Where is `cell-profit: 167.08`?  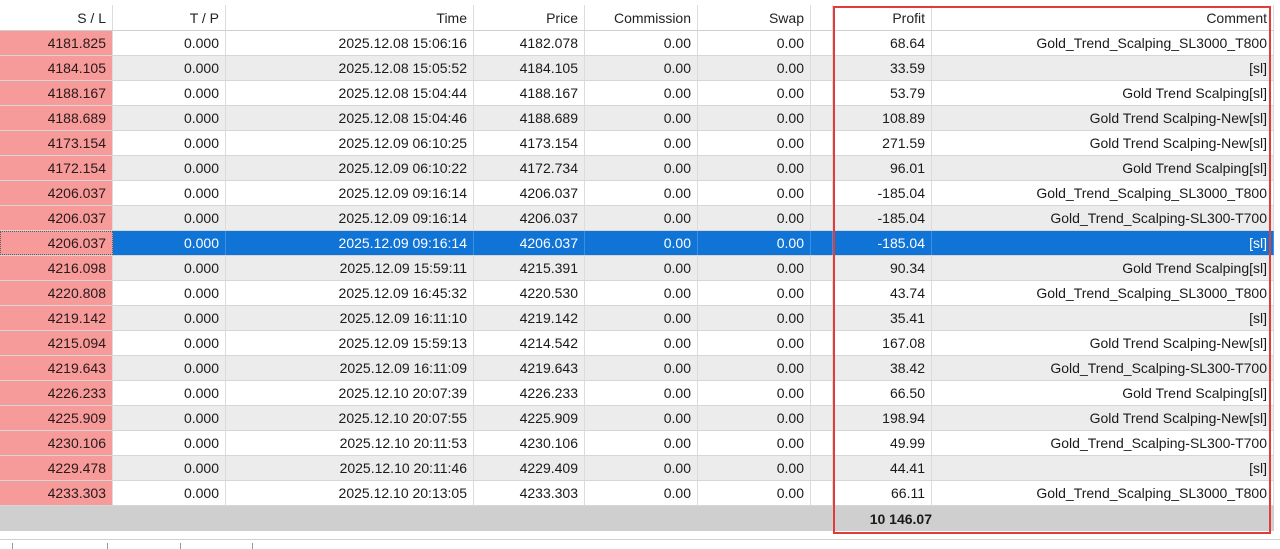
cell-profit: 167.08 is located at coordinates (882, 343).